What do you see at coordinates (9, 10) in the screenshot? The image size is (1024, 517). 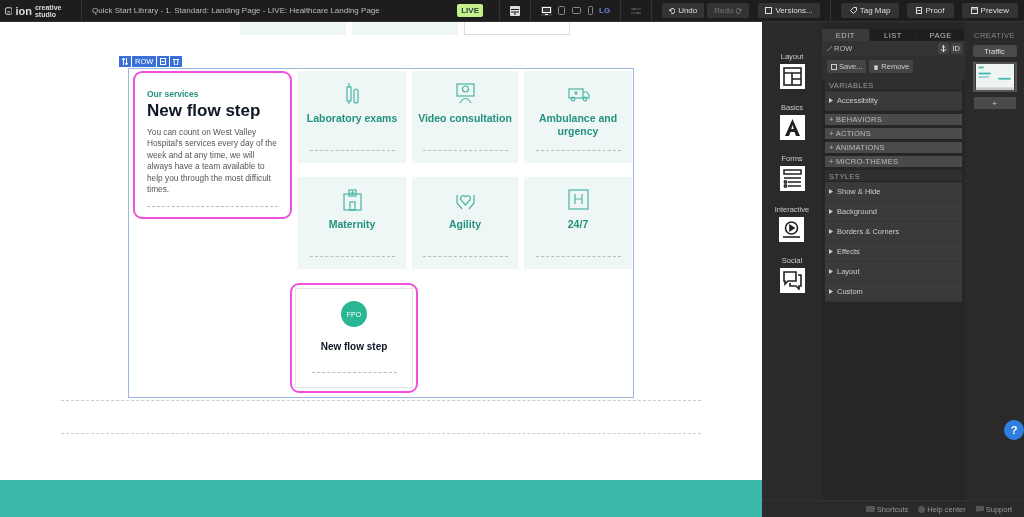 I see `logo-icon` at bounding box center [9, 10].